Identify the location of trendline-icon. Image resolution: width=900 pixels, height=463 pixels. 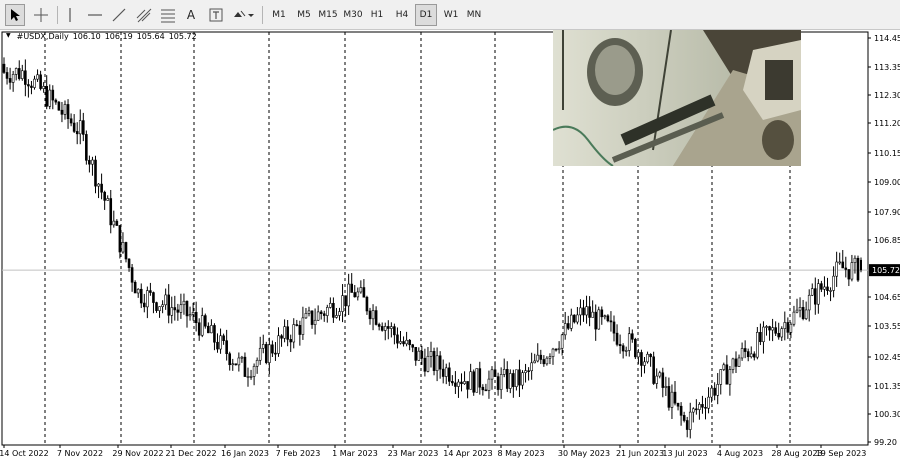
(119, 15).